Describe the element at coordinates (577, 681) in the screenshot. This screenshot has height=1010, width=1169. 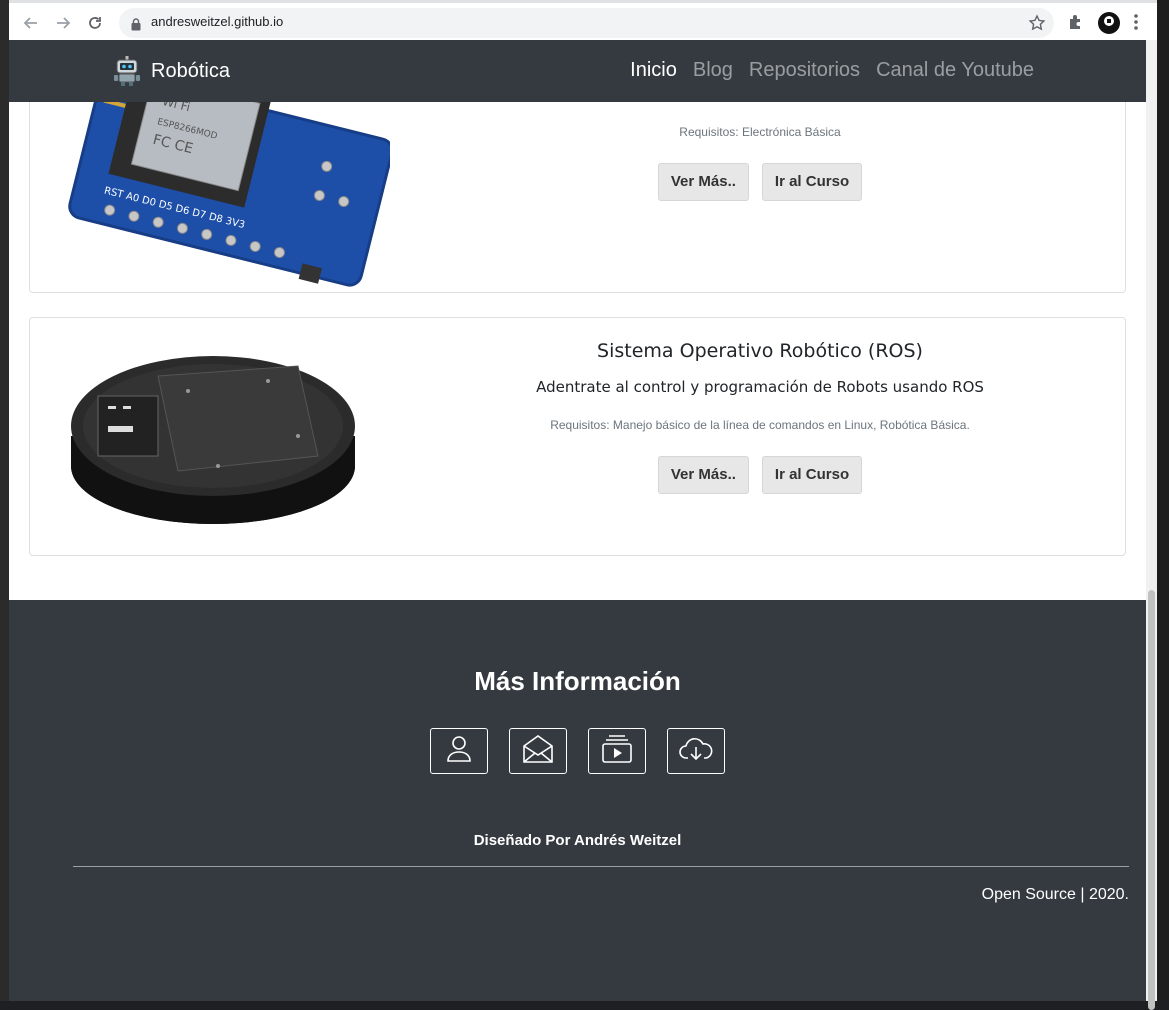
I see `footer-heading: Más Información` at that location.